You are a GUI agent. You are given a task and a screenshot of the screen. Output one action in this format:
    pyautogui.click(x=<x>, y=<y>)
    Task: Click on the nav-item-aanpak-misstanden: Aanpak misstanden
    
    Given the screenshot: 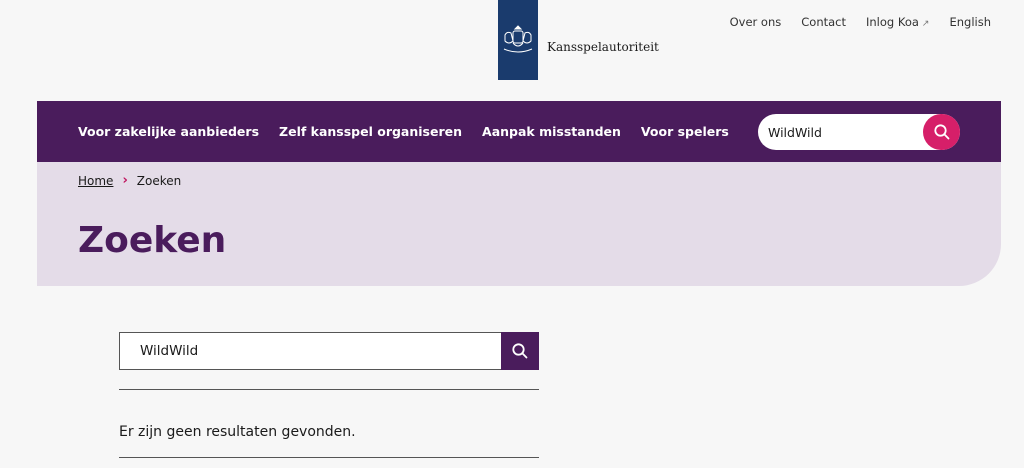 What is the action you would take?
    pyautogui.click(x=551, y=131)
    